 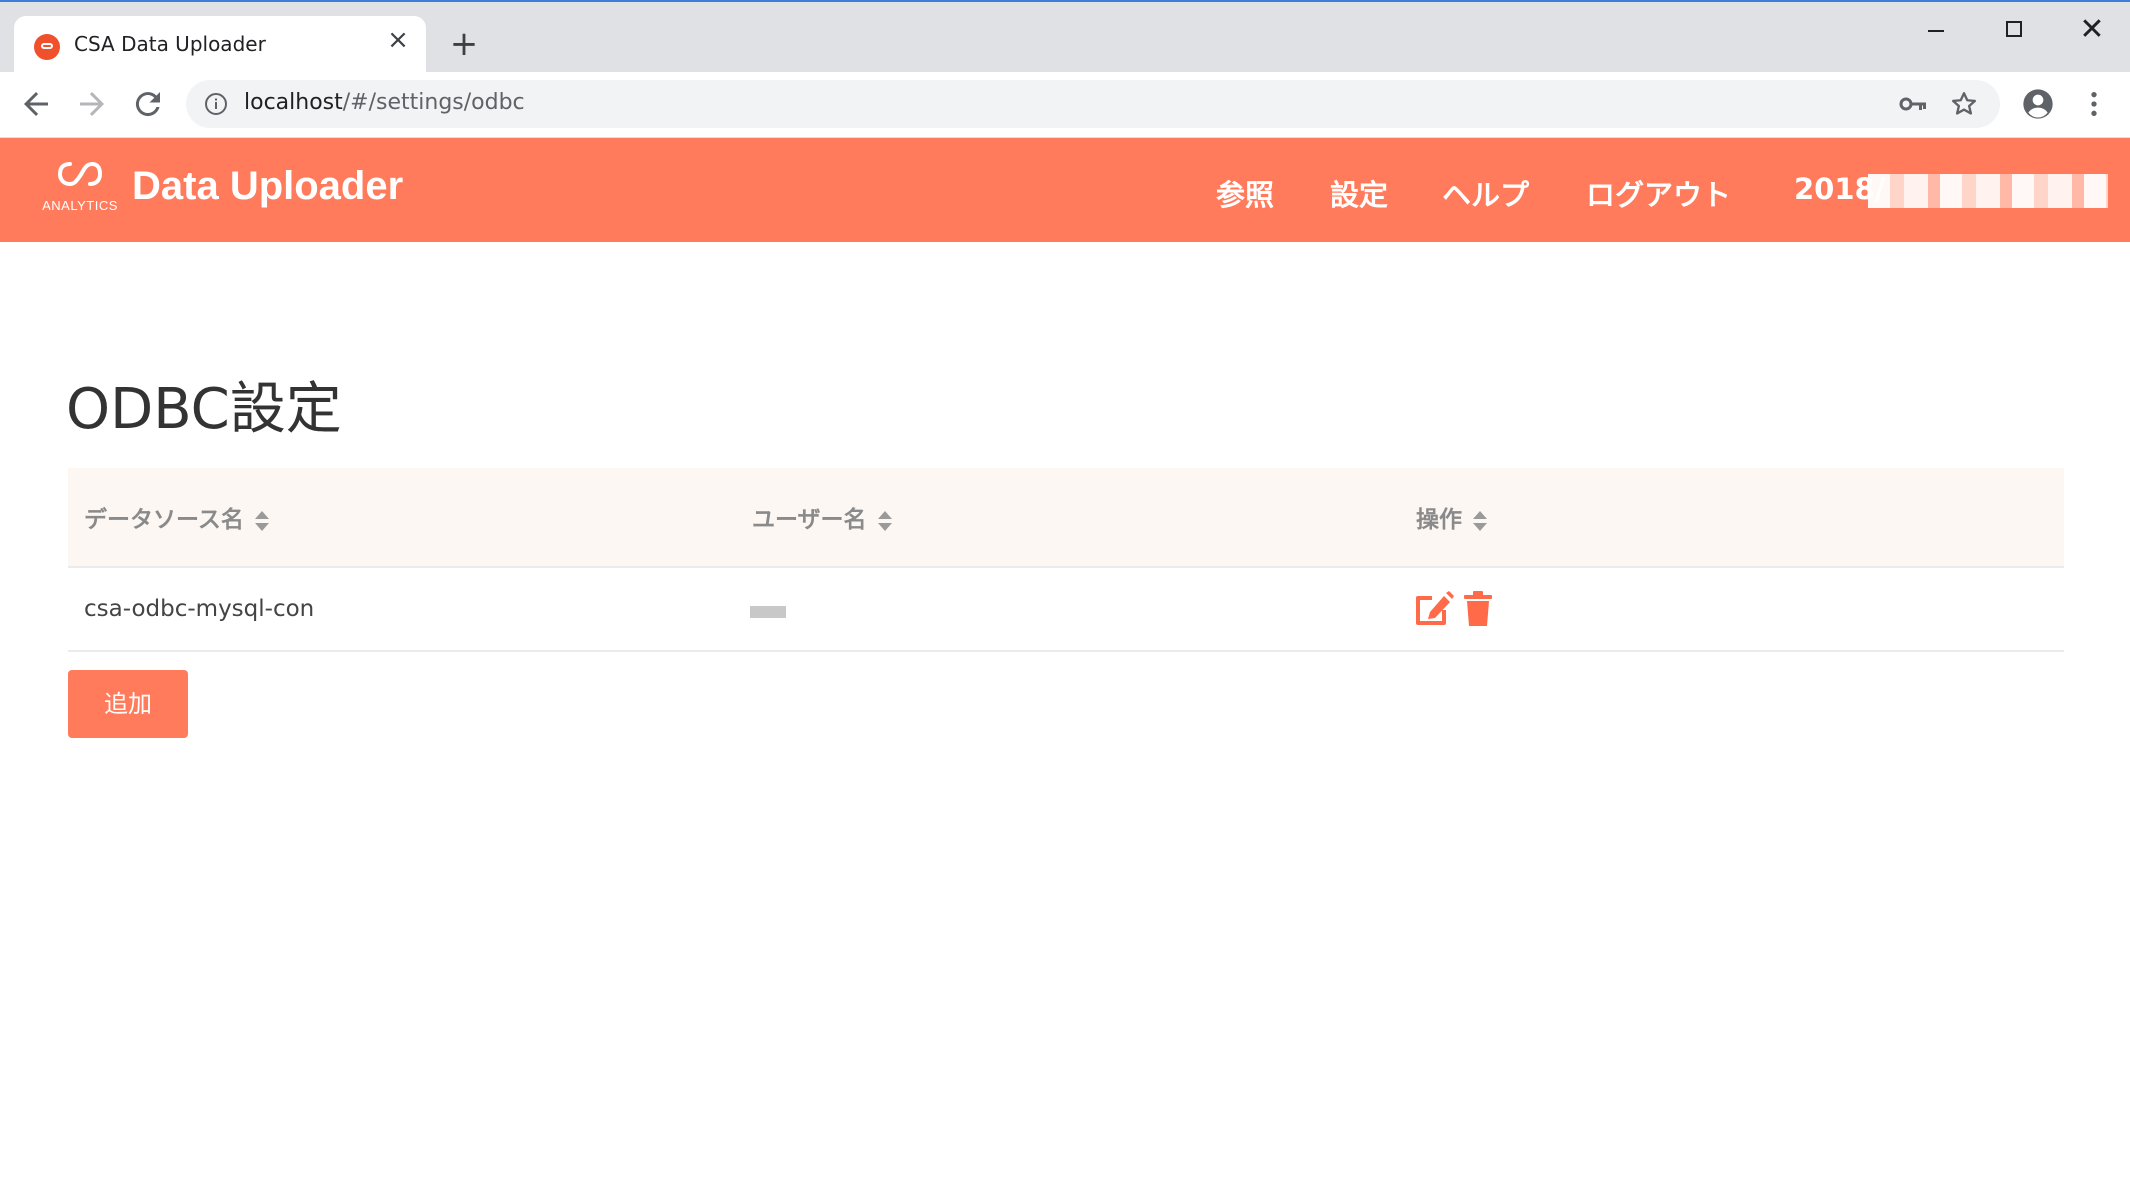 What do you see at coordinates (177, 517) in the screenshot?
I see `column-header-datasource: データソース名` at bounding box center [177, 517].